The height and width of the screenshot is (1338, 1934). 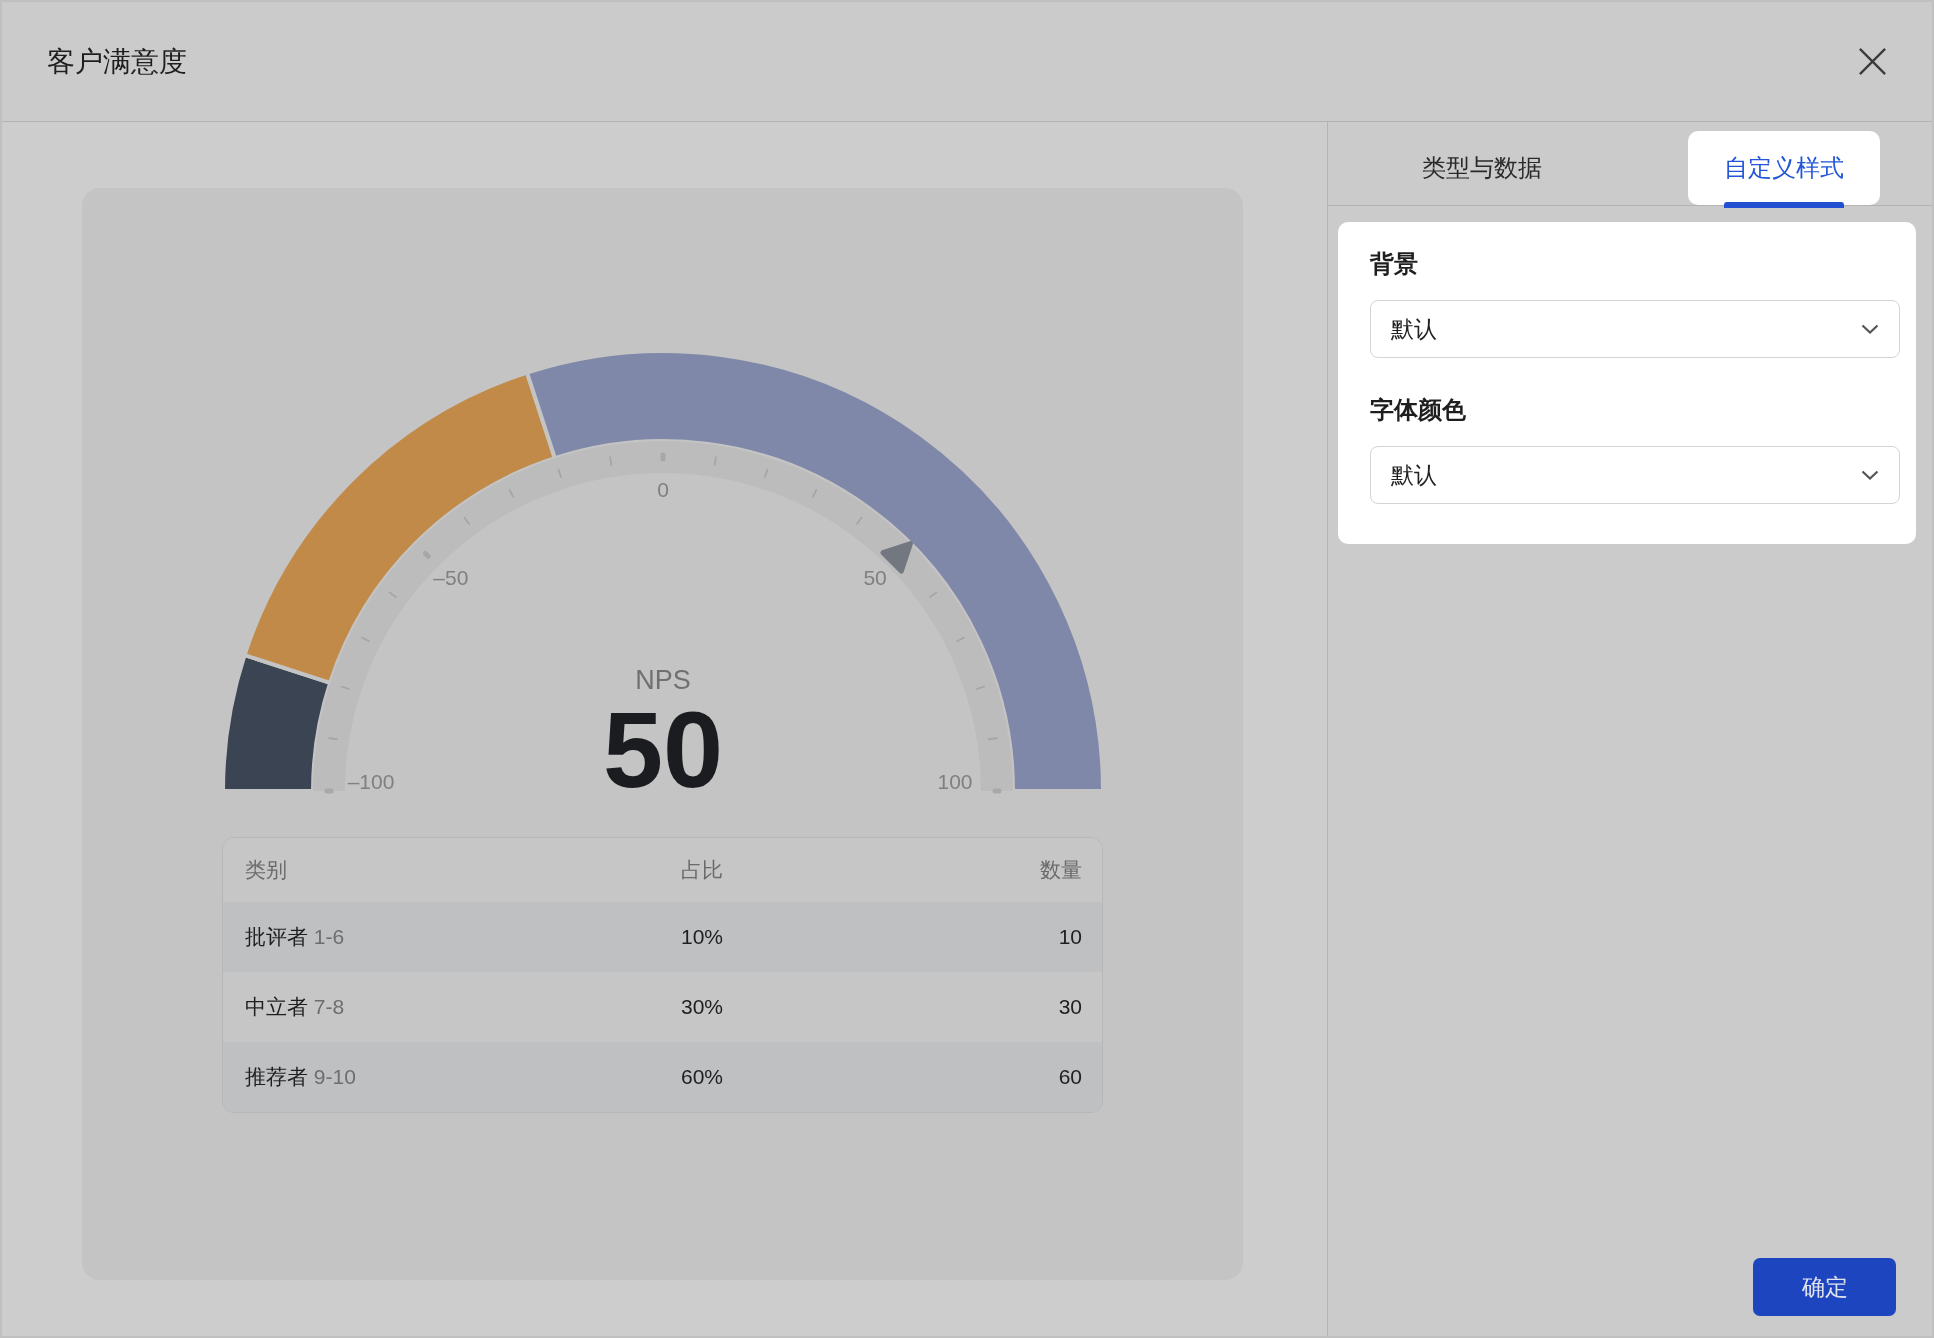 What do you see at coordinates (1069, 1007) in the screenshot?
I see `table-cell-text: 30` at bounding box center [1069, 1007].